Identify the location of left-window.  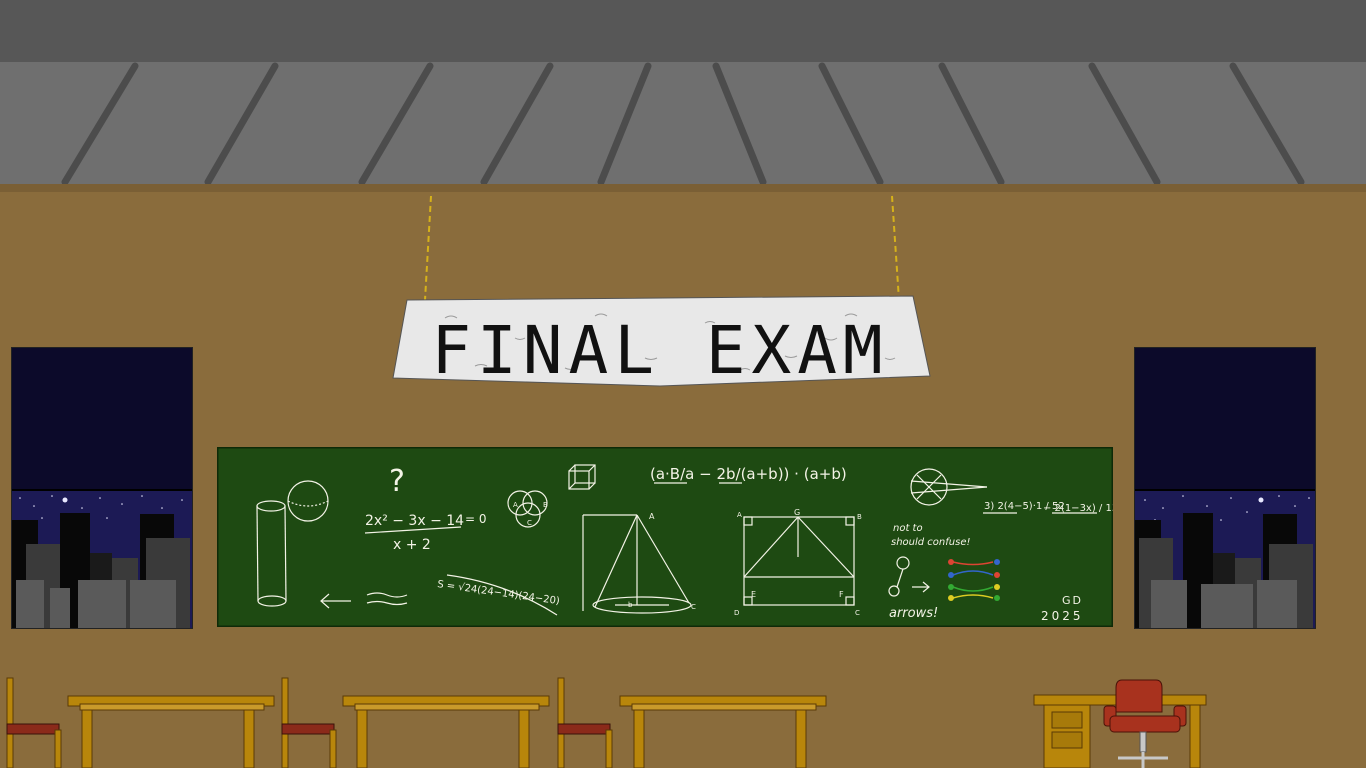
(102, 488).